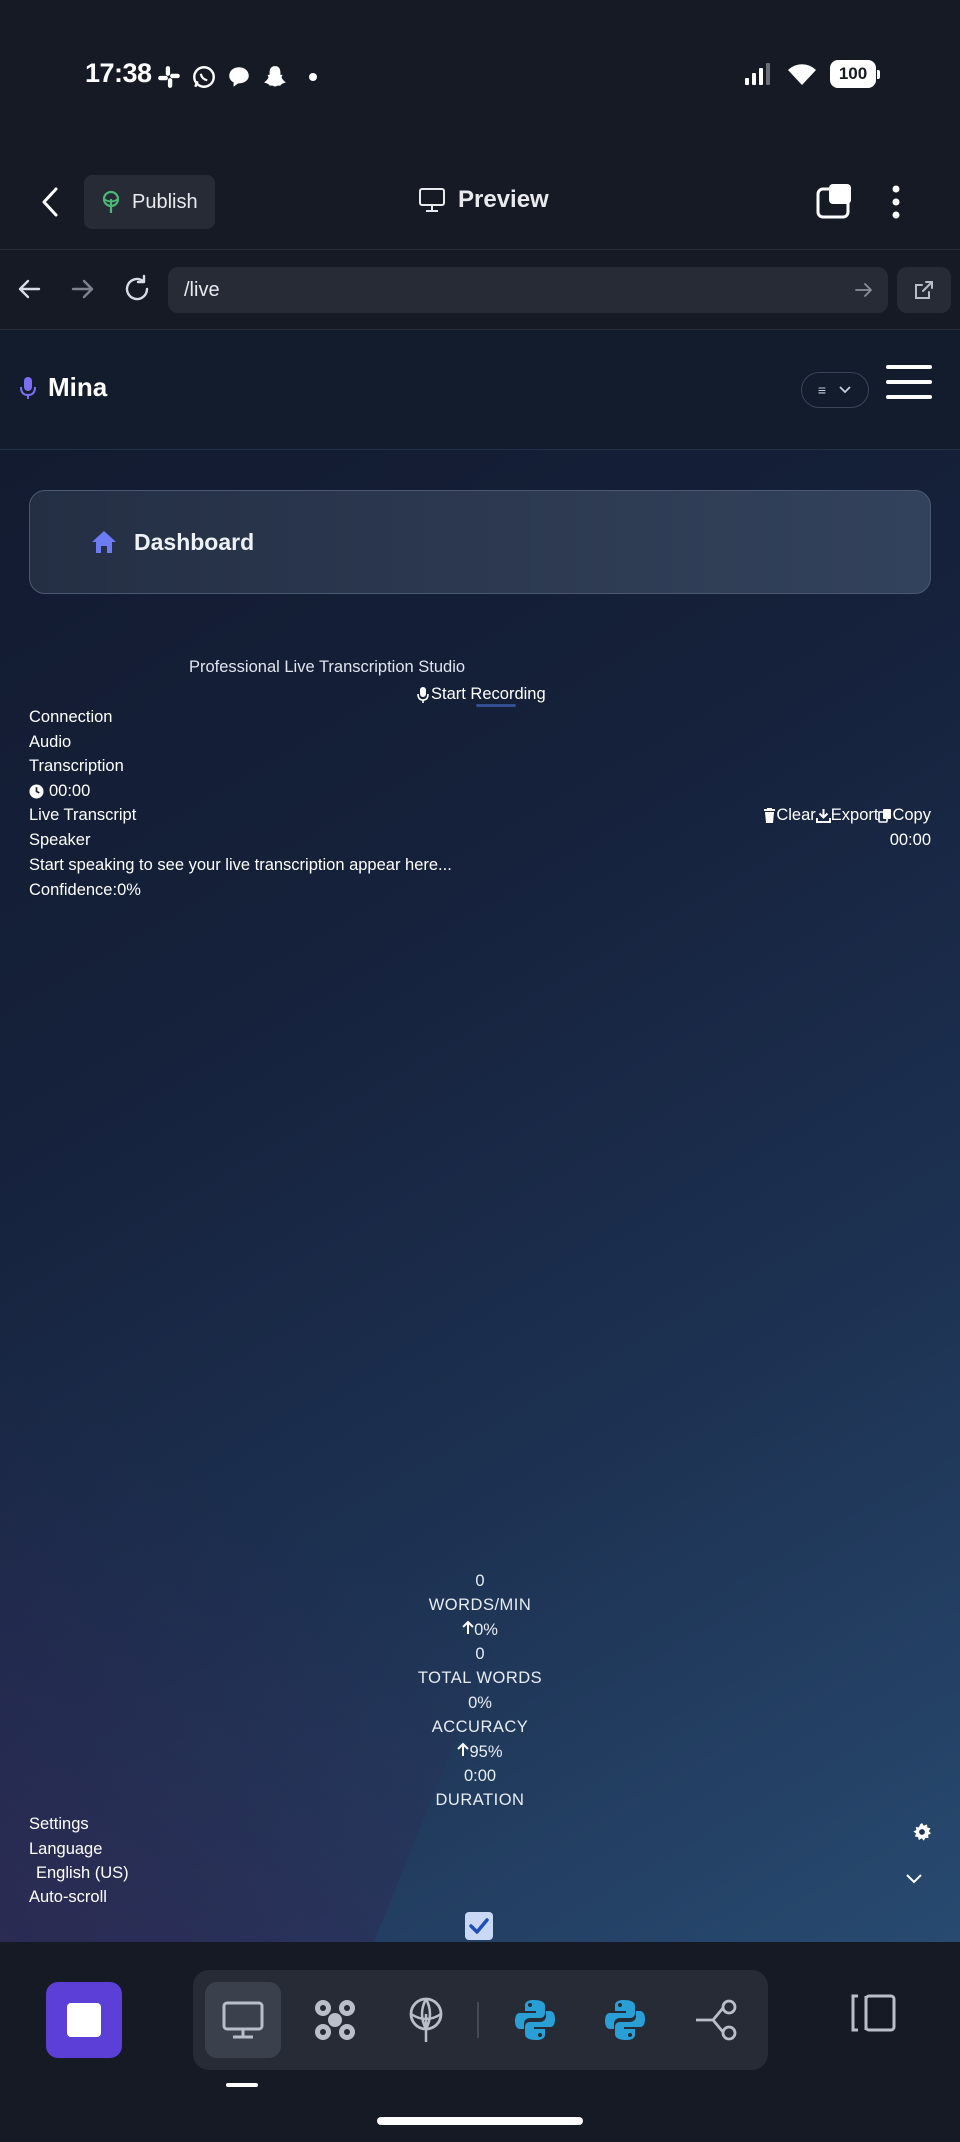  Describe the element at coordinates (480, 1678) in the screenshot. I see `total-words-label: TOTAL WORDS` at that location.